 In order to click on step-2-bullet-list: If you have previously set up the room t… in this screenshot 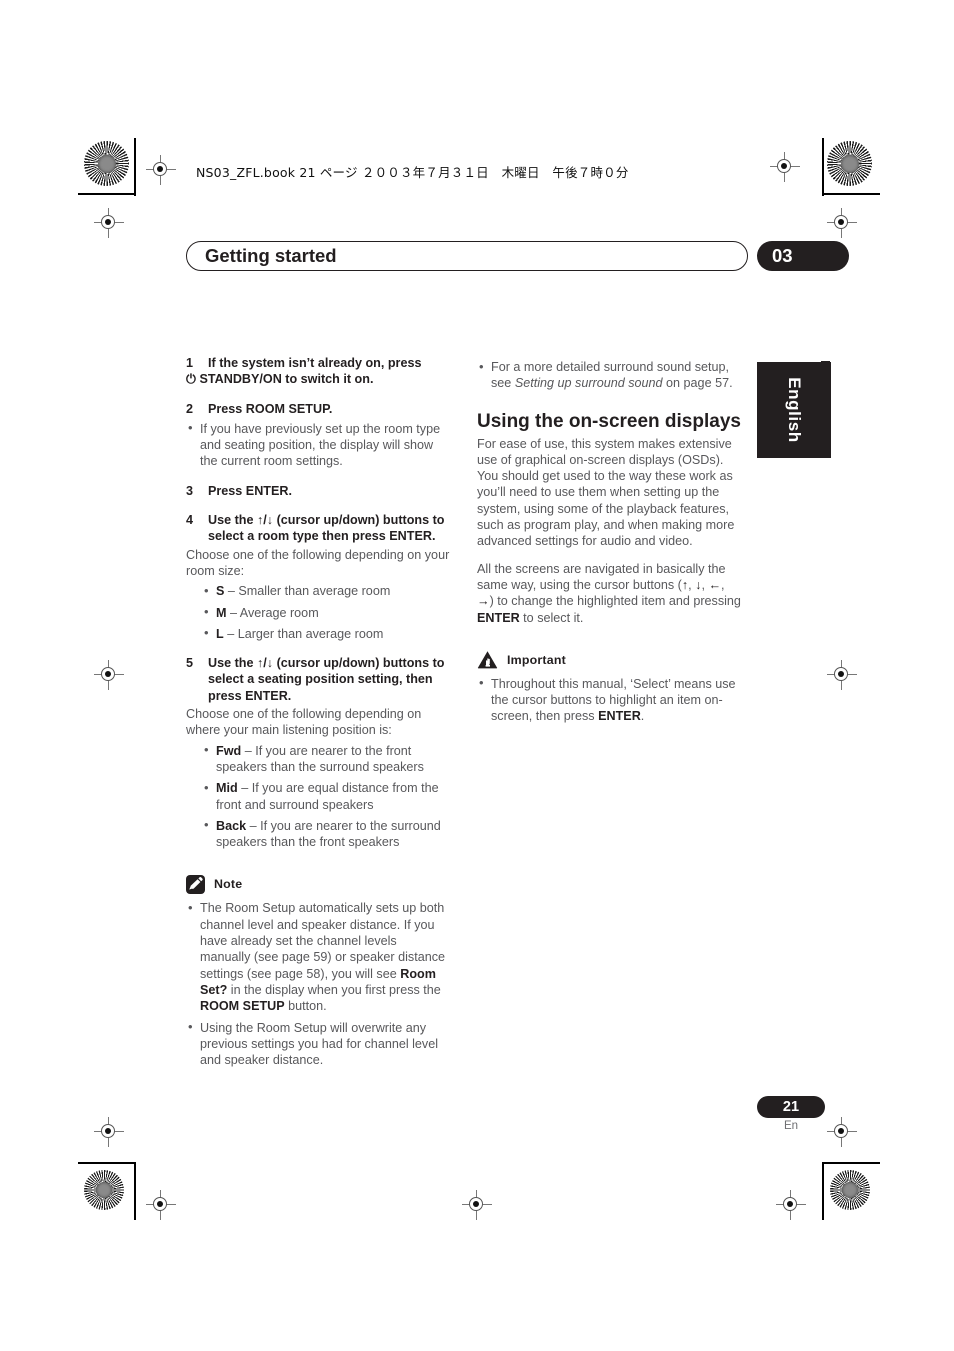, I will do `click(318, 445)`.